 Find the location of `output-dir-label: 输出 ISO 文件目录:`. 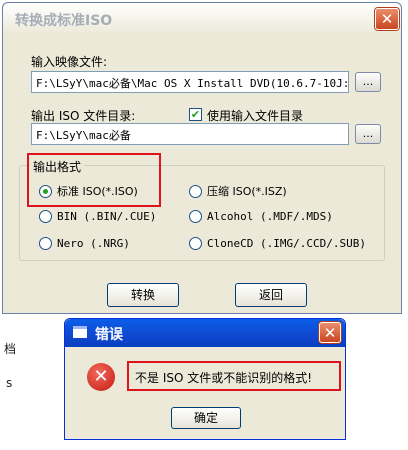

output-dir-label: 输出 ISO 文件目录: is located at coordinates (83, 116).